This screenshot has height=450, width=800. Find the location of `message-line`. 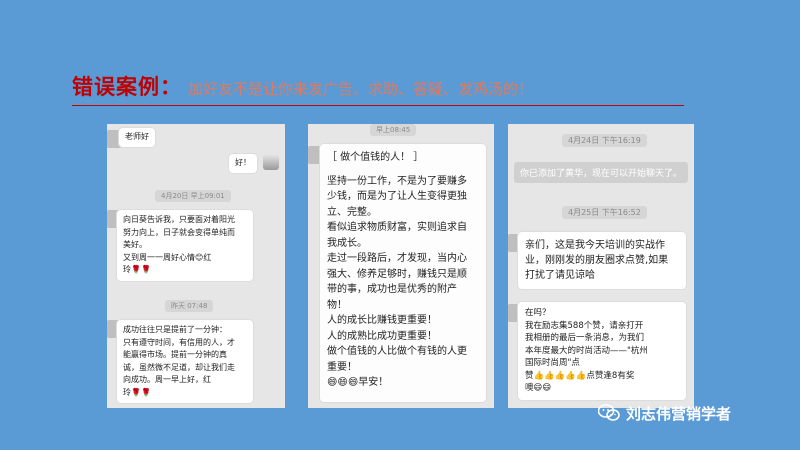

message-line is located at coordinates (403, 170).